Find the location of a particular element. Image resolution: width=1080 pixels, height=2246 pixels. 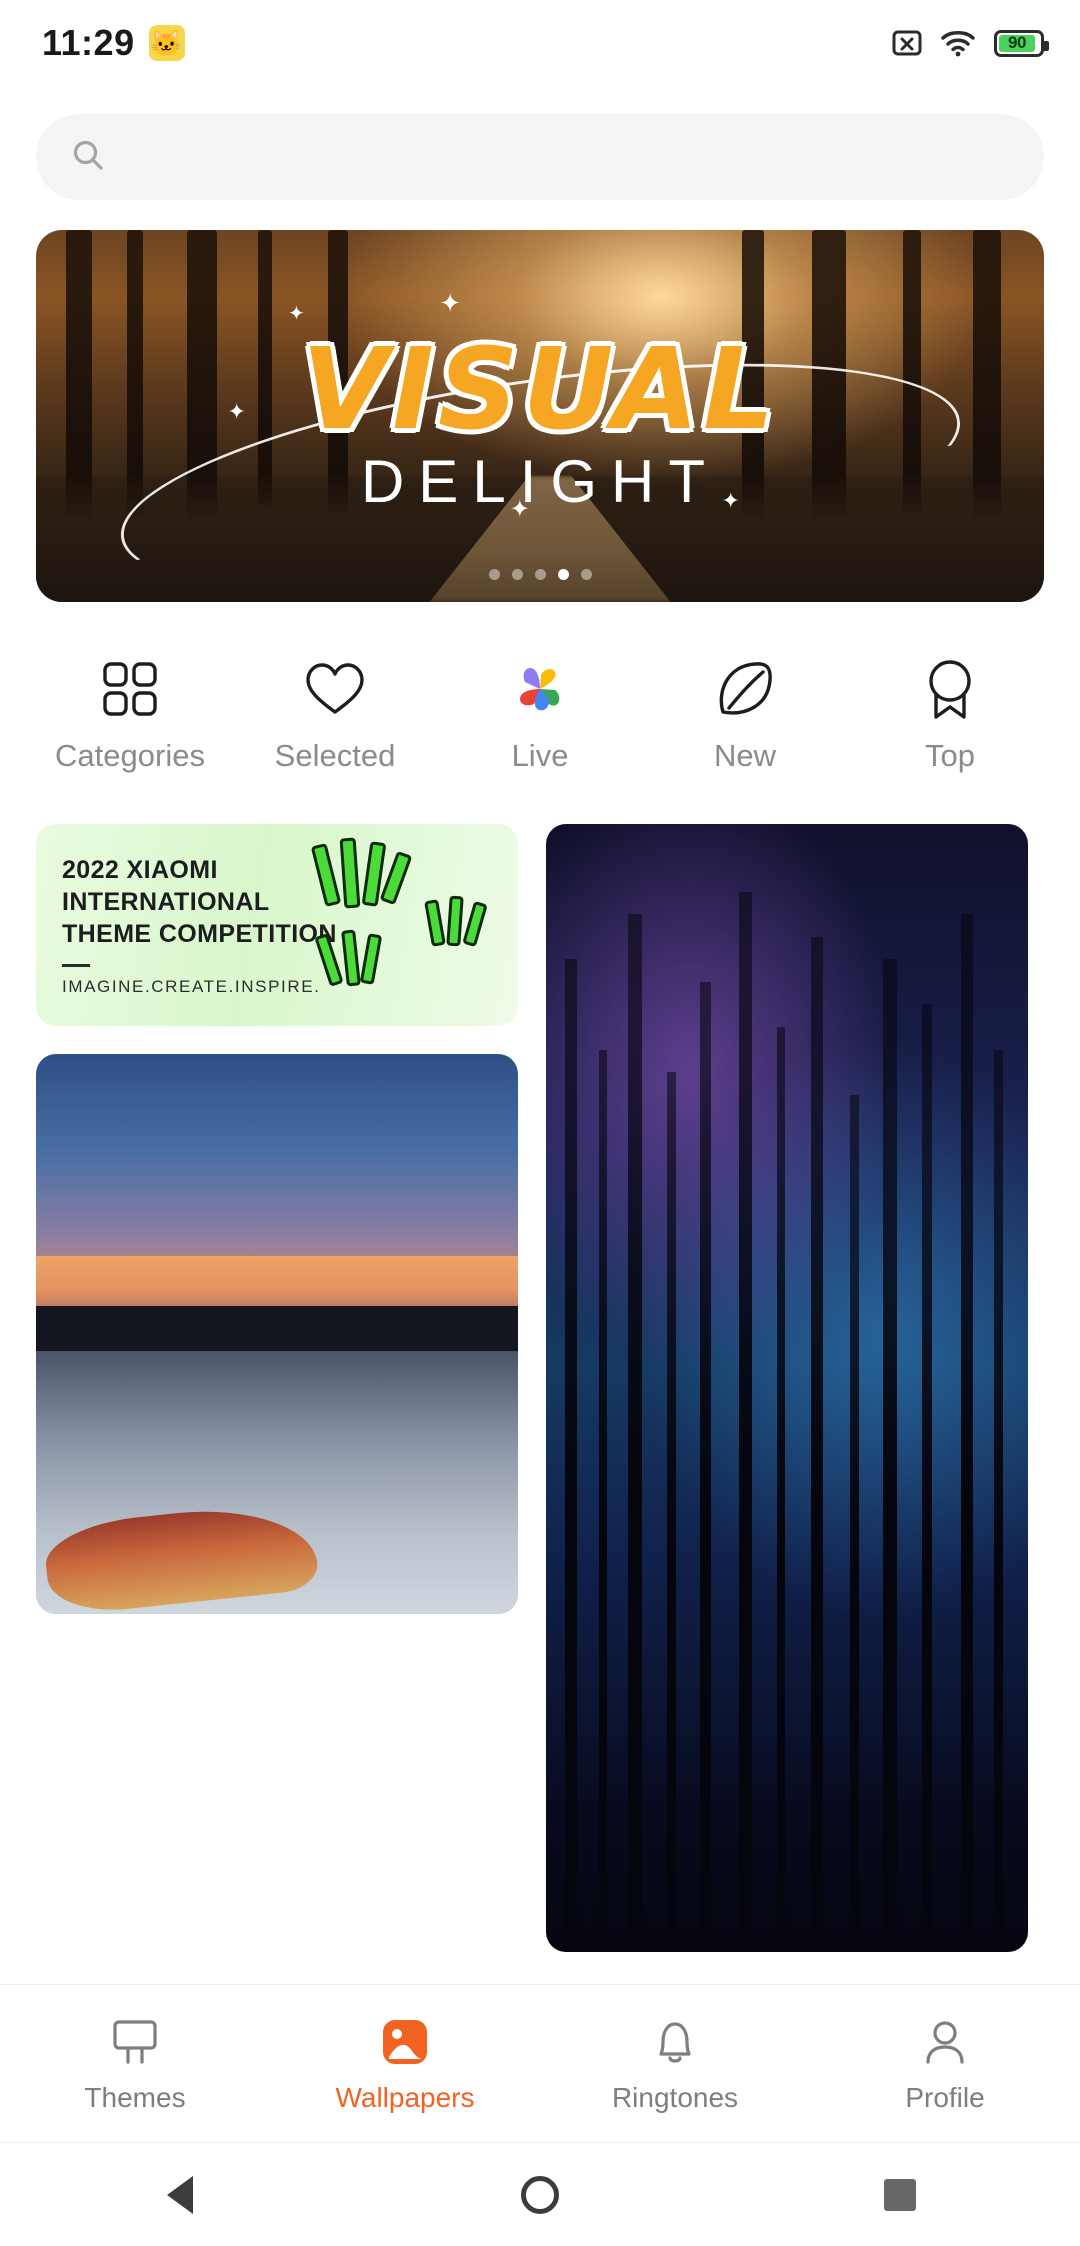

bottom-navigation: Themes Wallpapers Ringtones Profile is located at coordinates (540, 2063).